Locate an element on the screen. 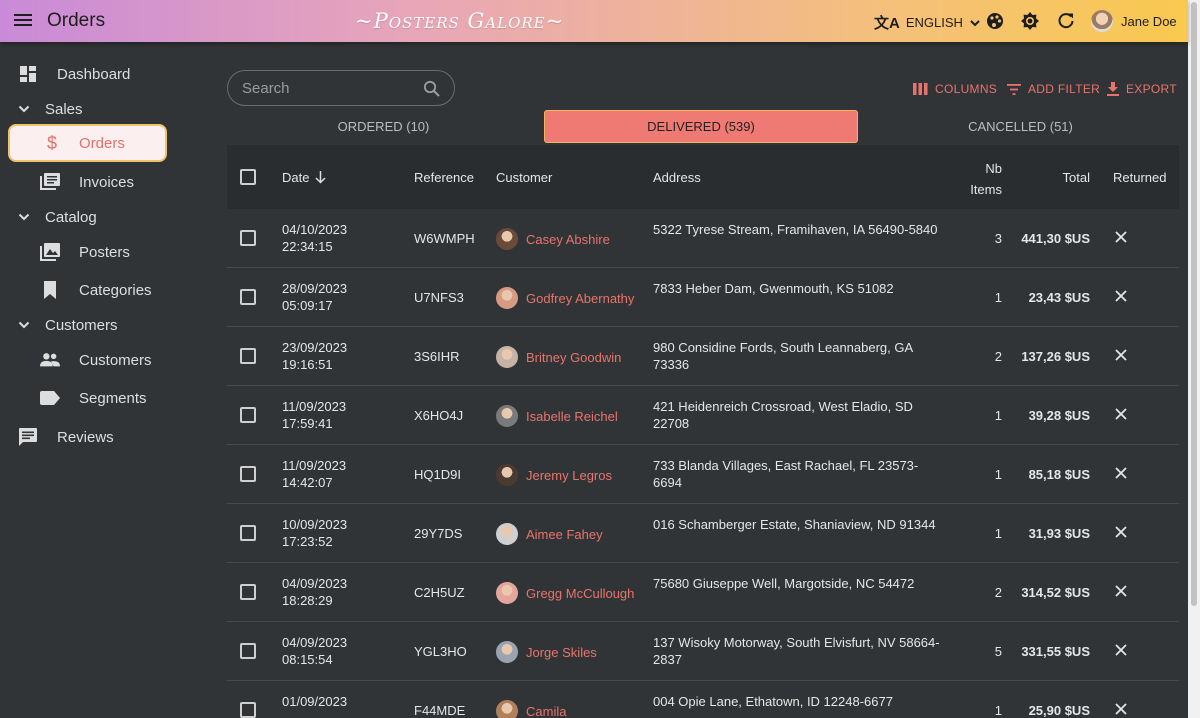 The height and width of the screenshot is (718, 1200). sidebar-item-invoices: Invoices is located at coordinates (100, 182).